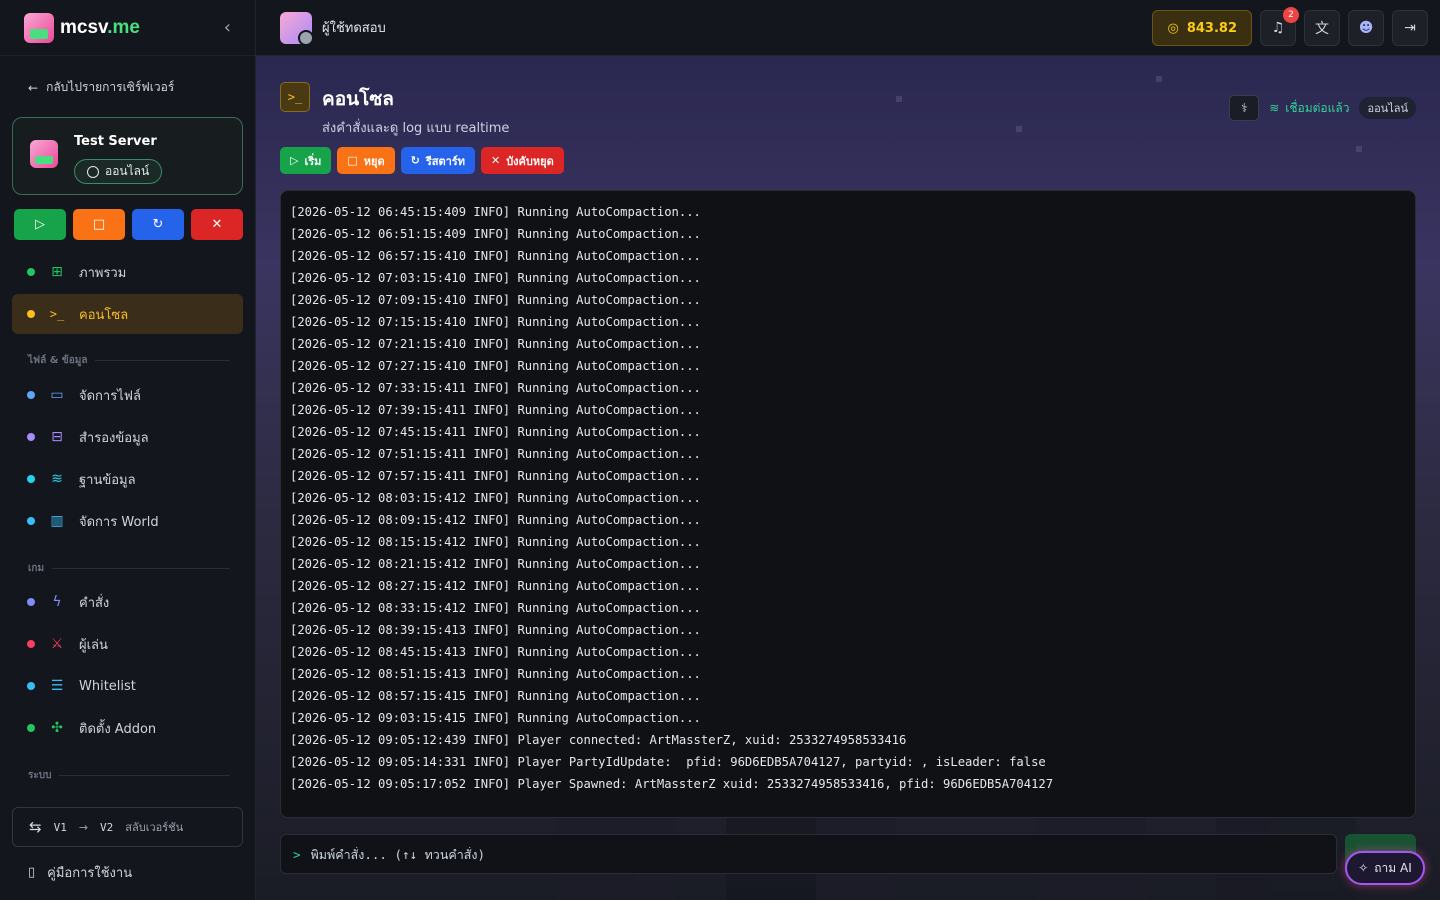 The height and width of the screenshot is (900, 1440). What do you see at coordinates (129, 775) in the screenshot?
I see `section-label-system: ระบบ` at bounding box center [129, 775].